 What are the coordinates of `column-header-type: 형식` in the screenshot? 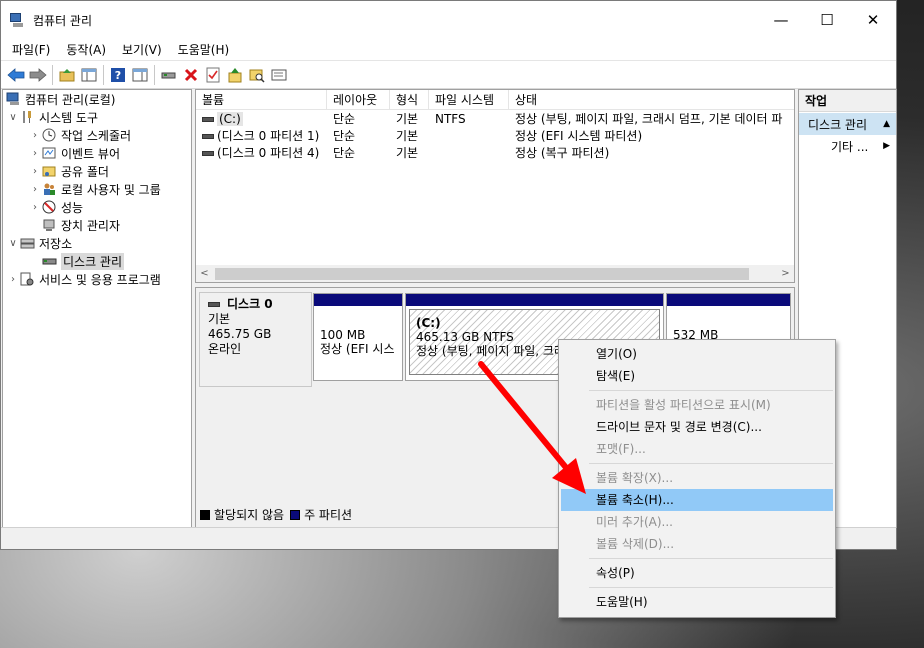 It's located at (409, 100).